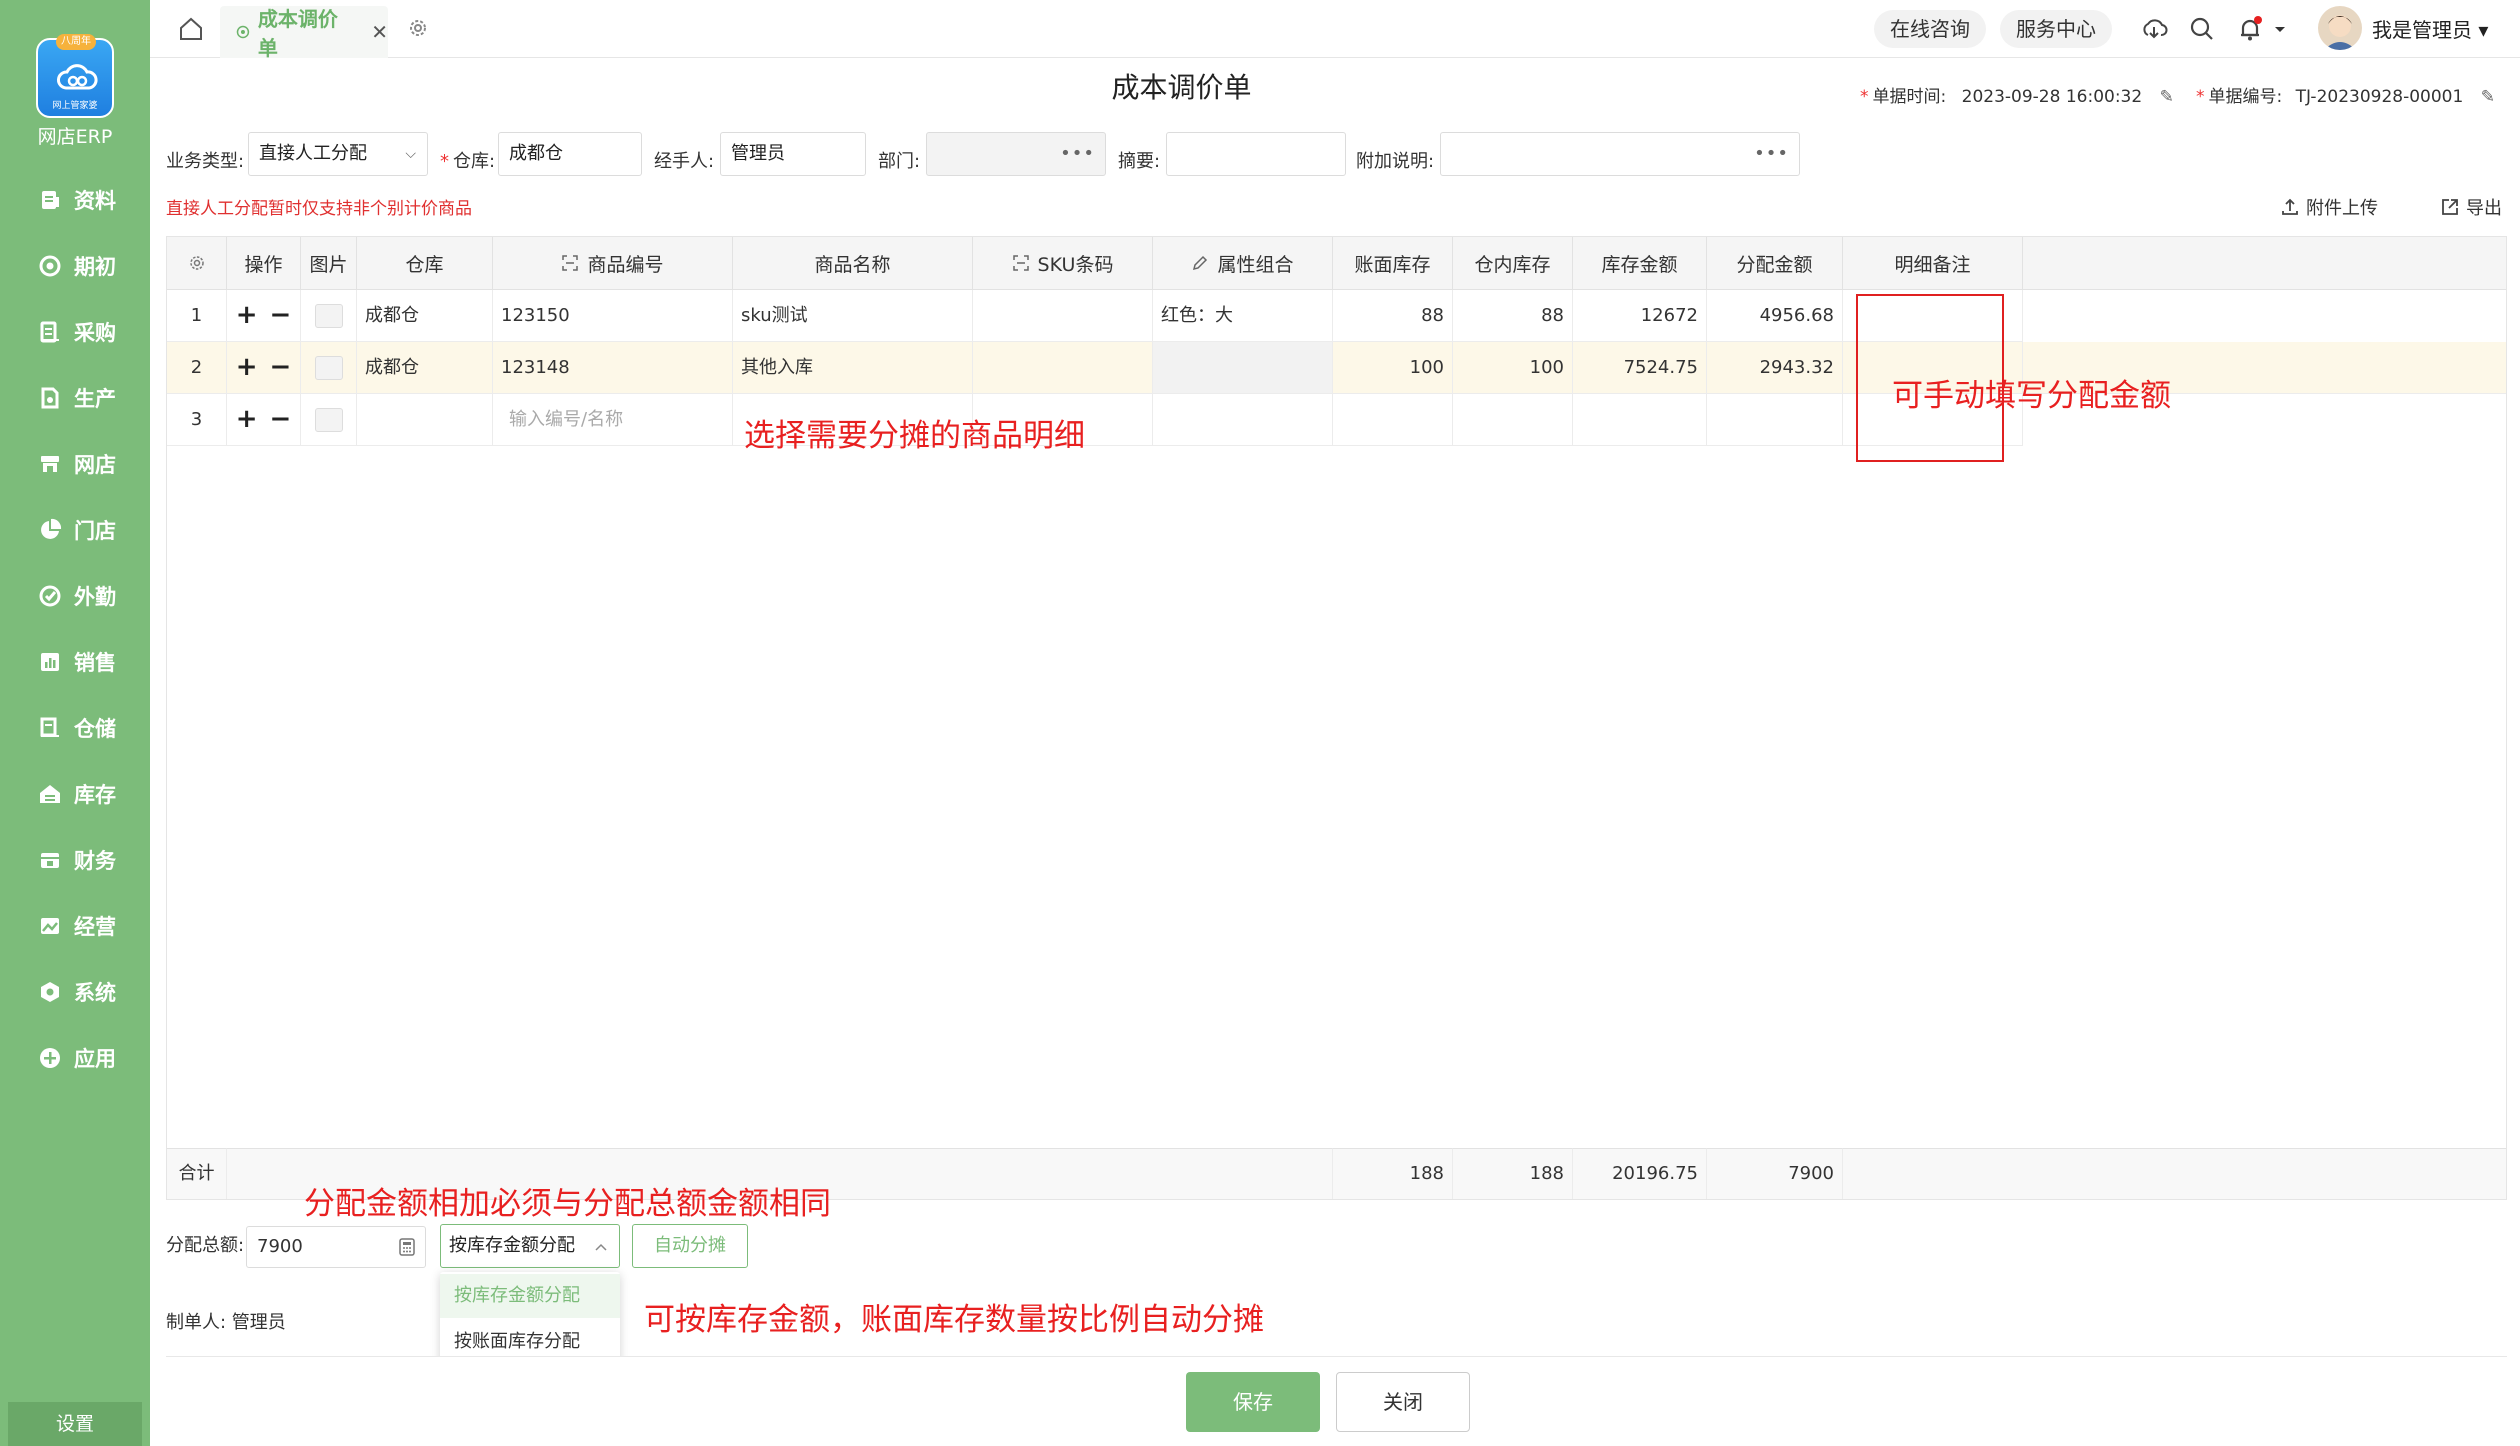  Describe the element at coordinates (1775, 420) in the screenshot. I see `cell-alloc` at that location.